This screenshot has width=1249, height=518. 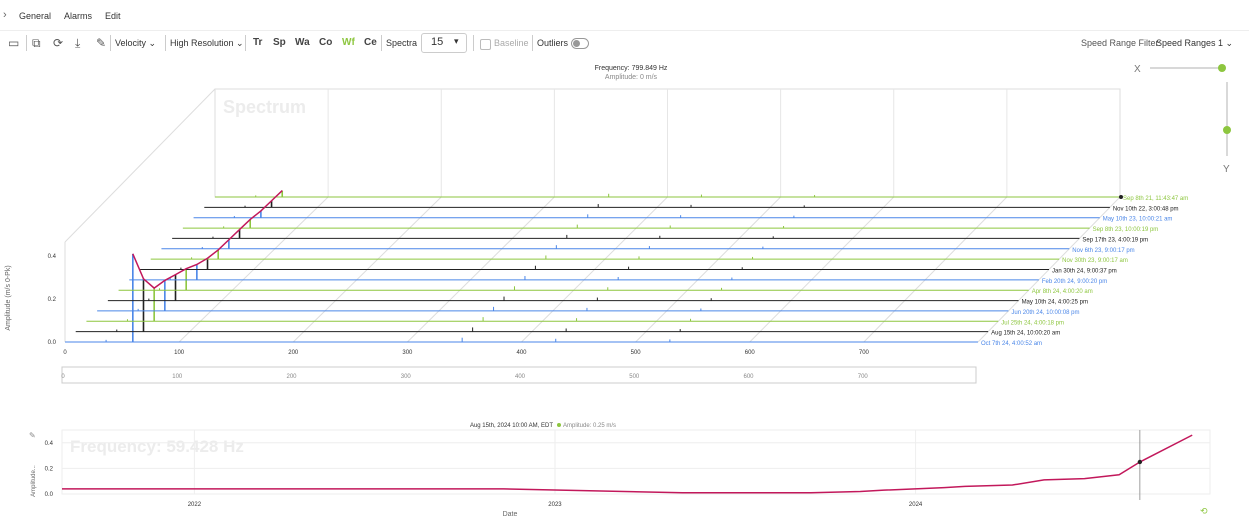 I want to click on chevron-right-icon: ›, so click(x=5, y=15).